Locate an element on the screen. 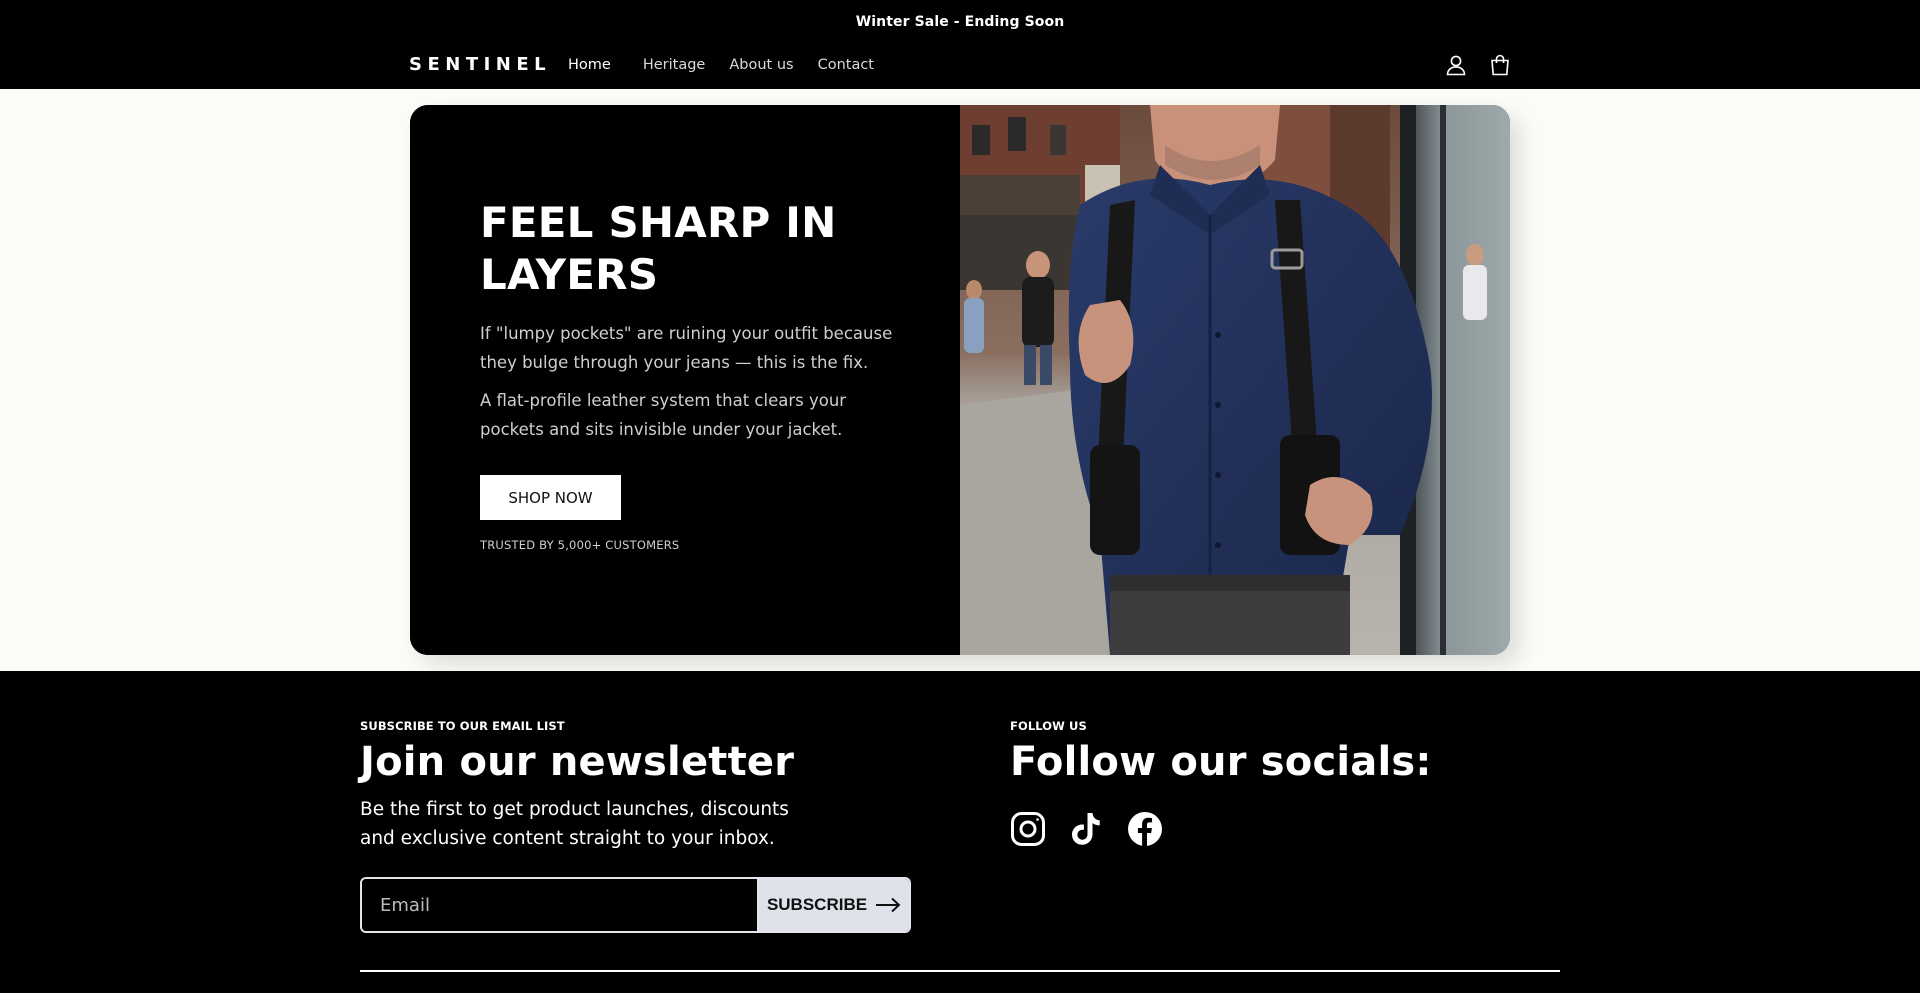 The width and height of the screenshot is (1920, 993). newsletter-form: SUBSCRIBE is located at coordinates (635, 905).